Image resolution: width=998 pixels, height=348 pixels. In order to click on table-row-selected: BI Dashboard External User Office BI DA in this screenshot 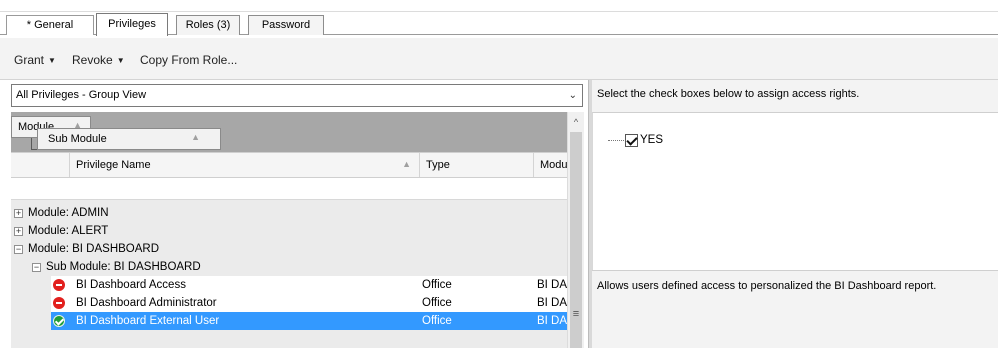, I will do `click(309, 321)`.